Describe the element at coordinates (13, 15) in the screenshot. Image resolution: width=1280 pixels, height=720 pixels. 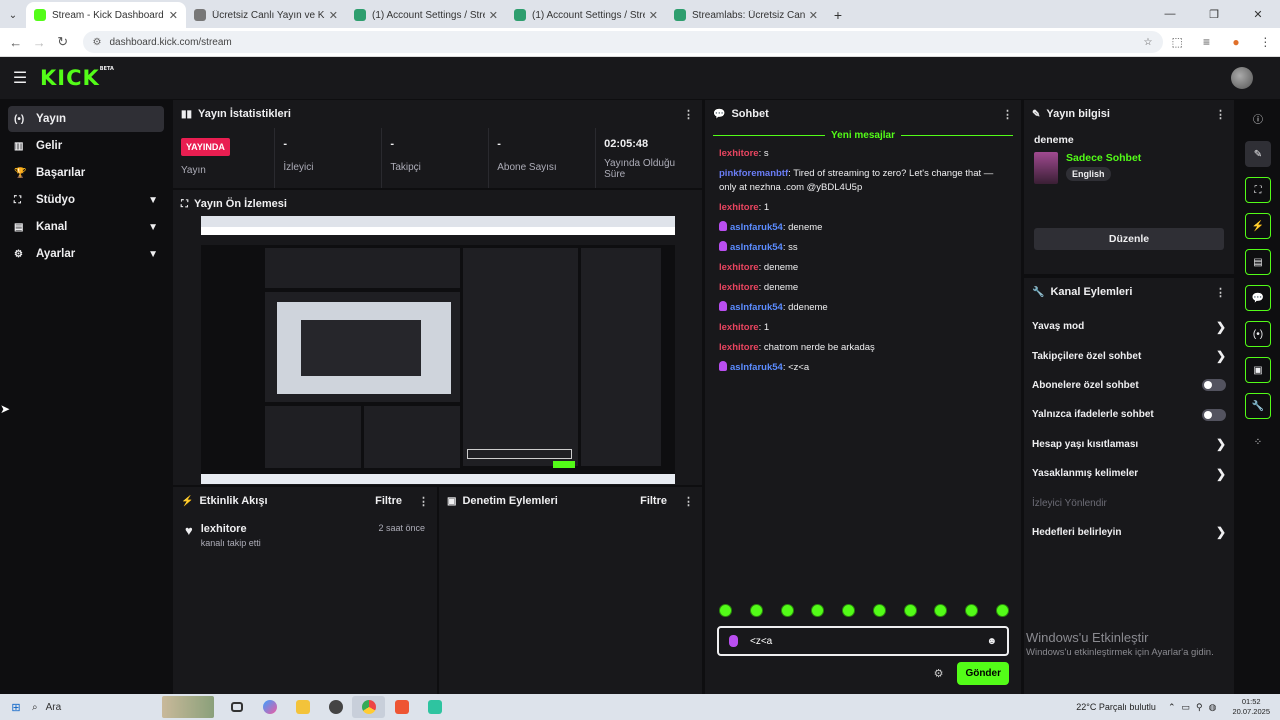
I see `tab-search-button: ⌄` at that location.